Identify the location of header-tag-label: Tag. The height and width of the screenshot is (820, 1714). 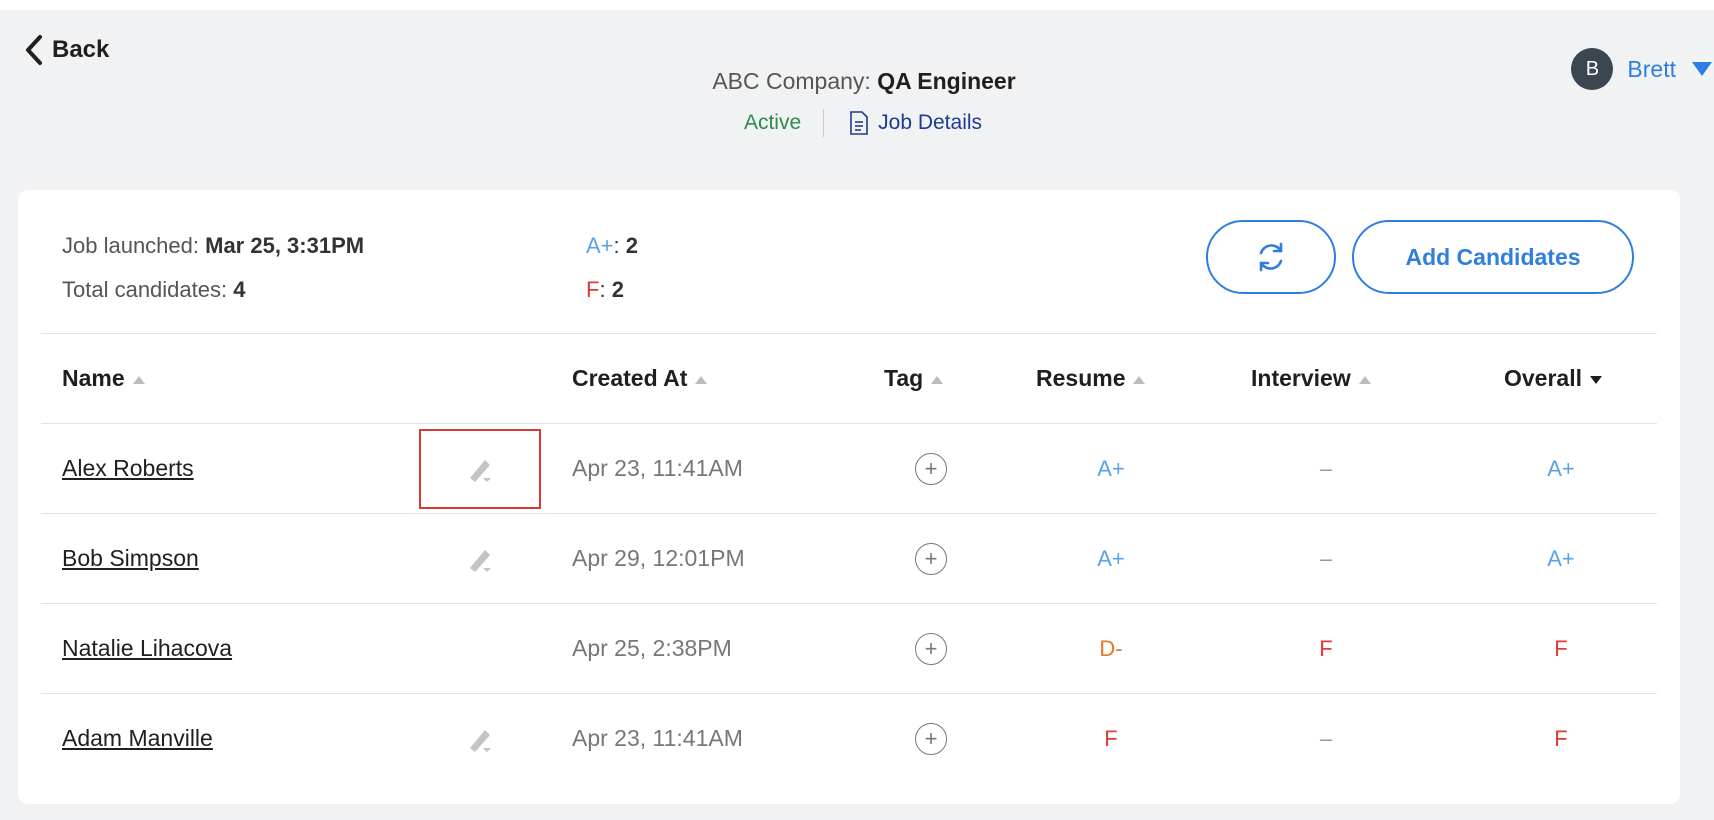
(904, 378).